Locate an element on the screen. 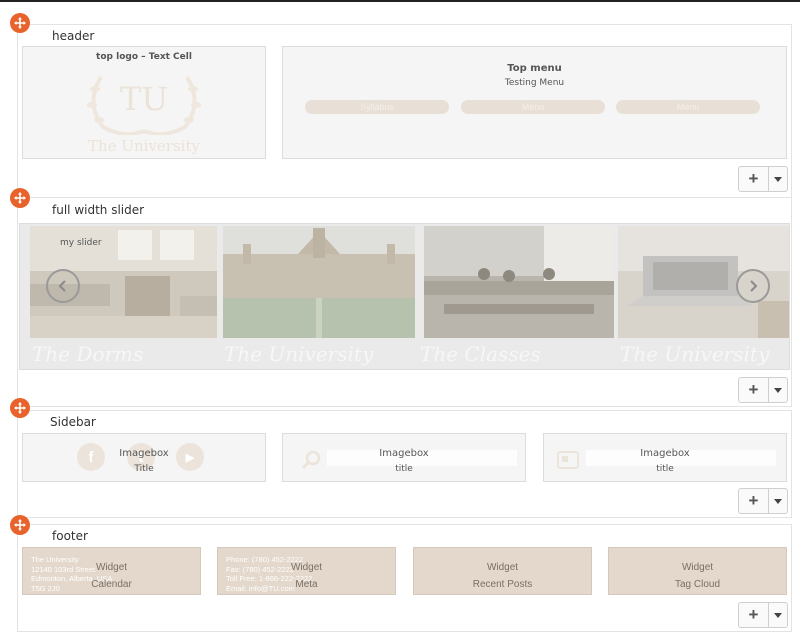  widget-subtitle: Tag Cloud is located at coordinates (697, 584).